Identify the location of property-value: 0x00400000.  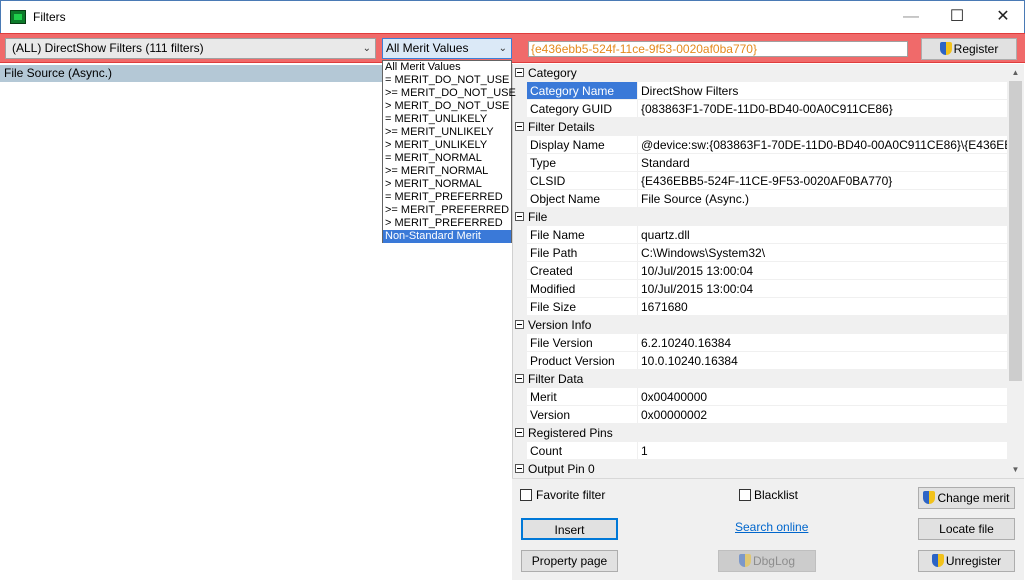
(822, 397).